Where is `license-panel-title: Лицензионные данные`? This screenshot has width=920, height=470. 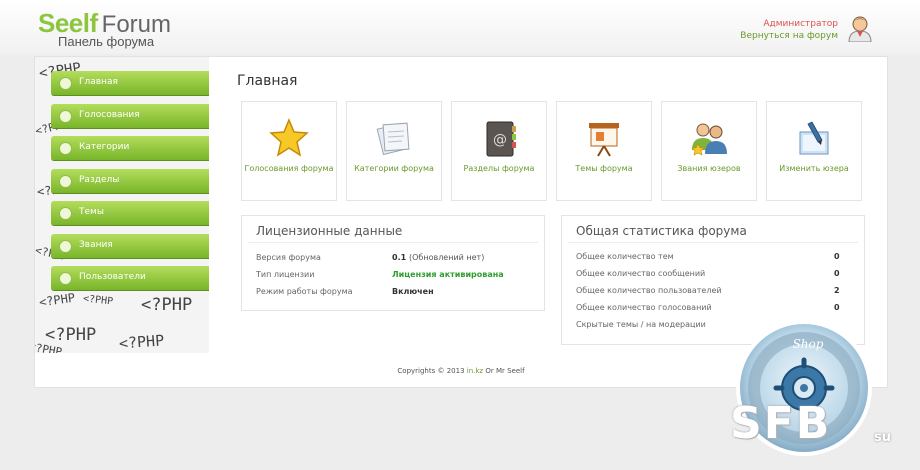
license-panel-title: Лицензионные данные is located at coordinates (329, 231).